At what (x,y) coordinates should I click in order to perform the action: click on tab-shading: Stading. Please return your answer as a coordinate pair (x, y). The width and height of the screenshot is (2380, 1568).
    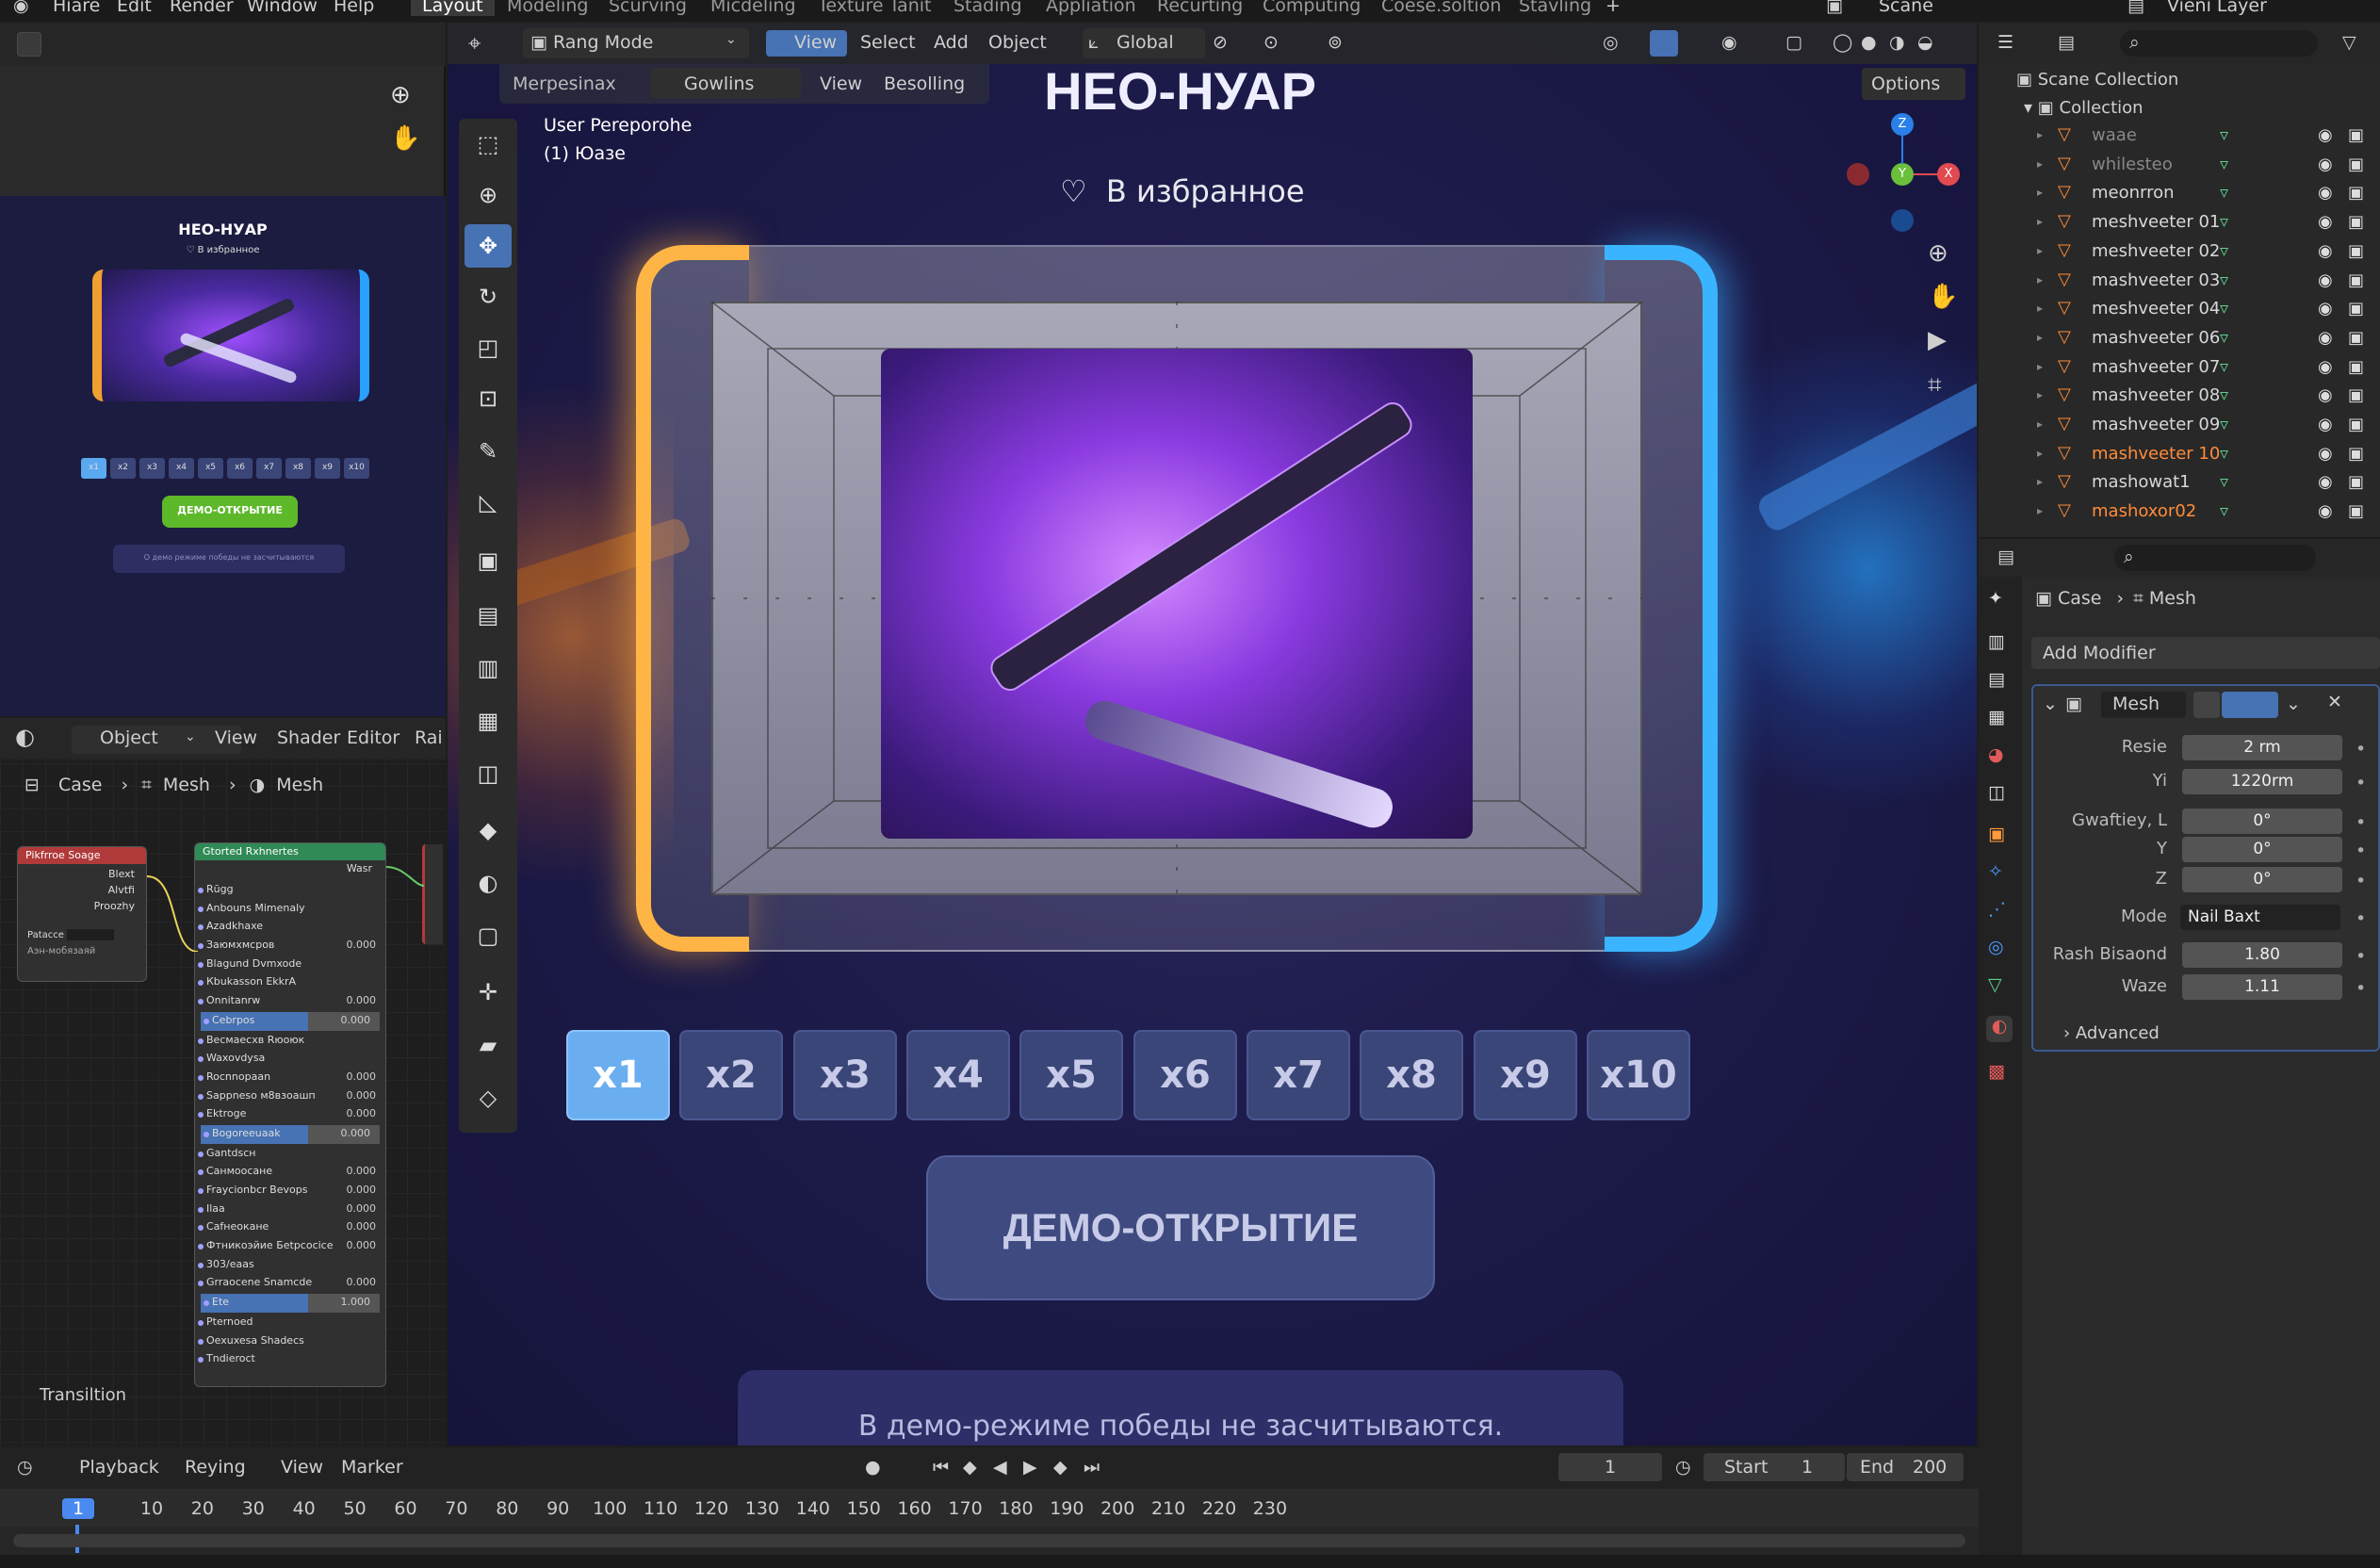
    Looking at the image, I should click on (988, 8).